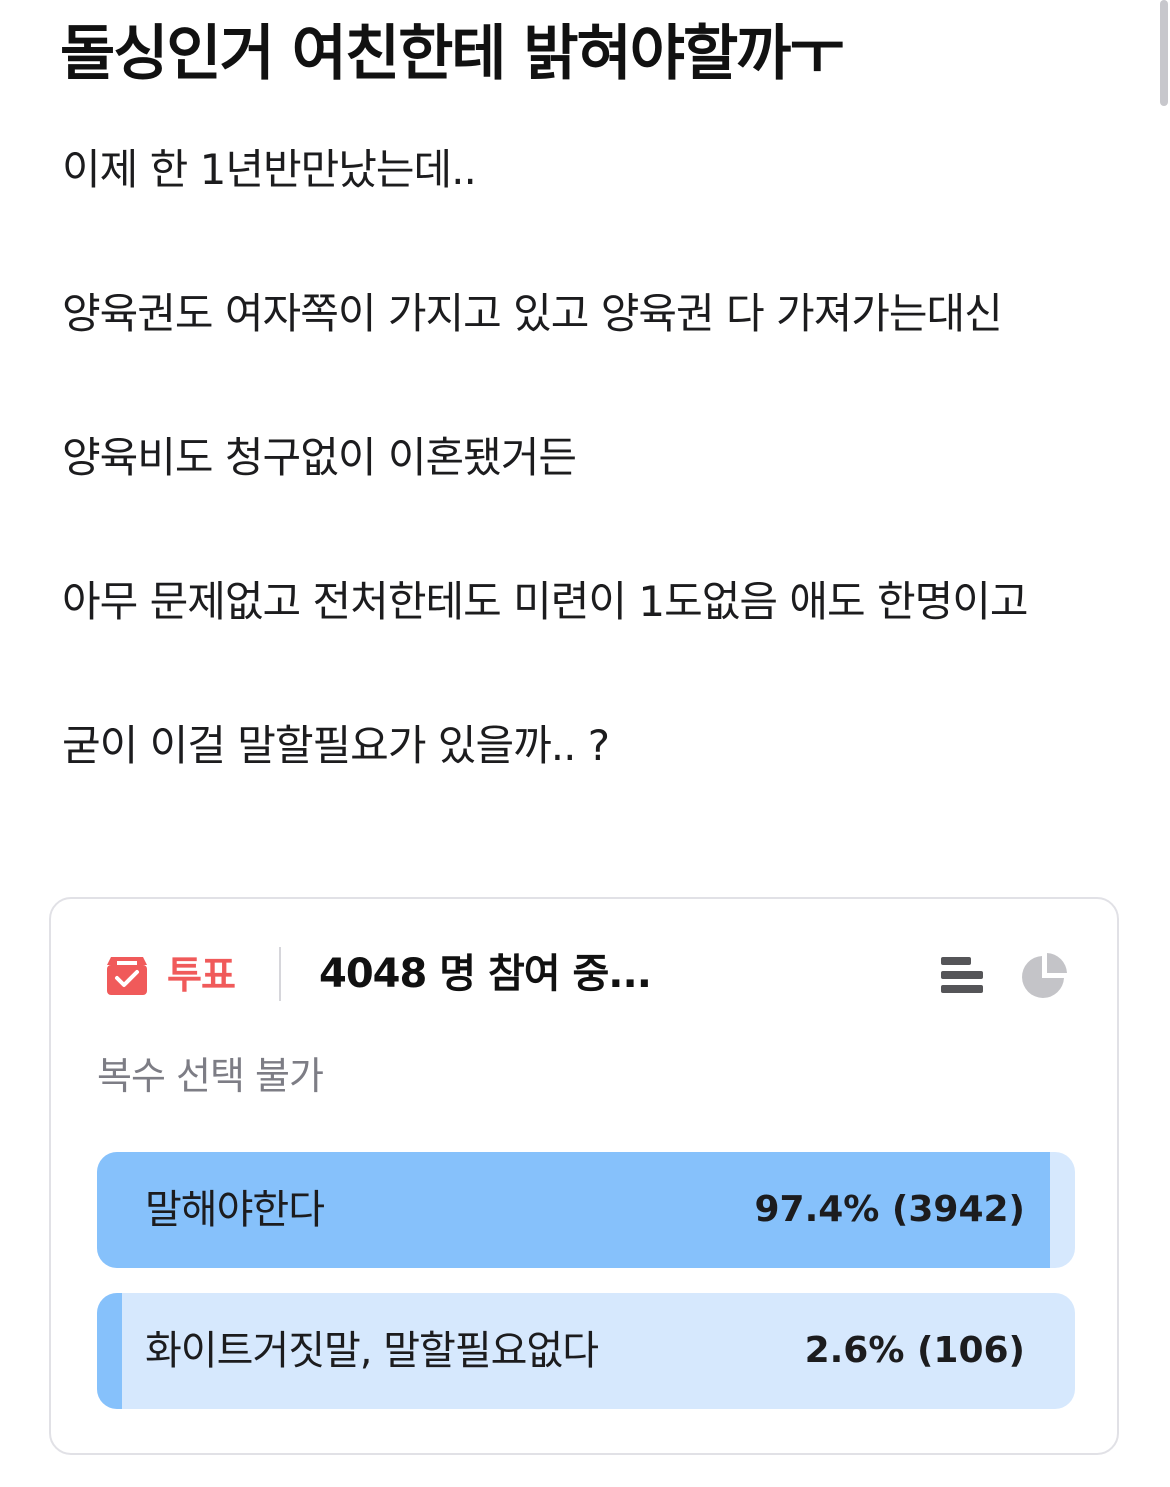 This screenshot has width=1170, height=1487. What do you see at coordinates (545, 601) in the screenshot?
I see `post-paragraph: 아무 문제없고 전처한테도 미련이 1도없음 애도 한명이고` at bounding box center [545, 601].